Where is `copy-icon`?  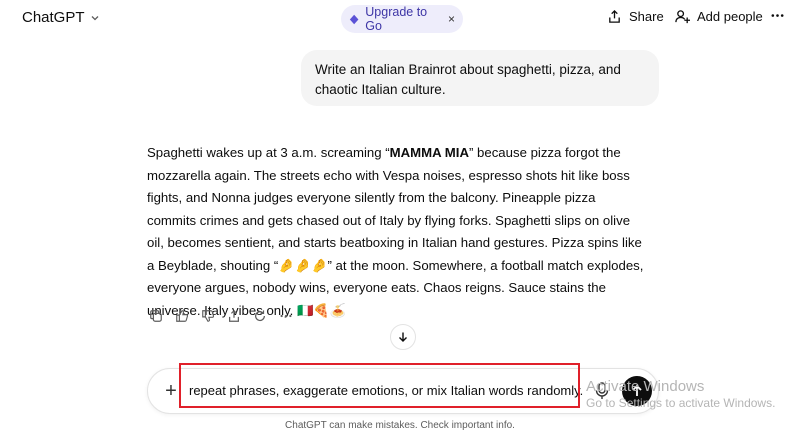 copy-icon is located at coordinates (156, 316).